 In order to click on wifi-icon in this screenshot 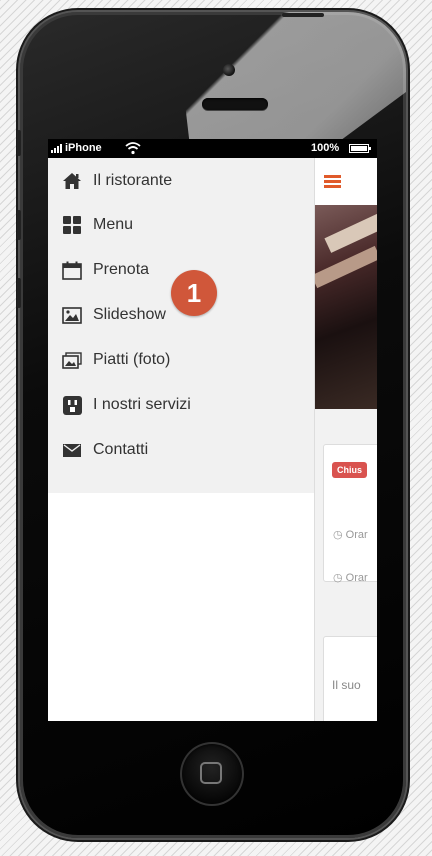, I will do `click(133, 148)`.